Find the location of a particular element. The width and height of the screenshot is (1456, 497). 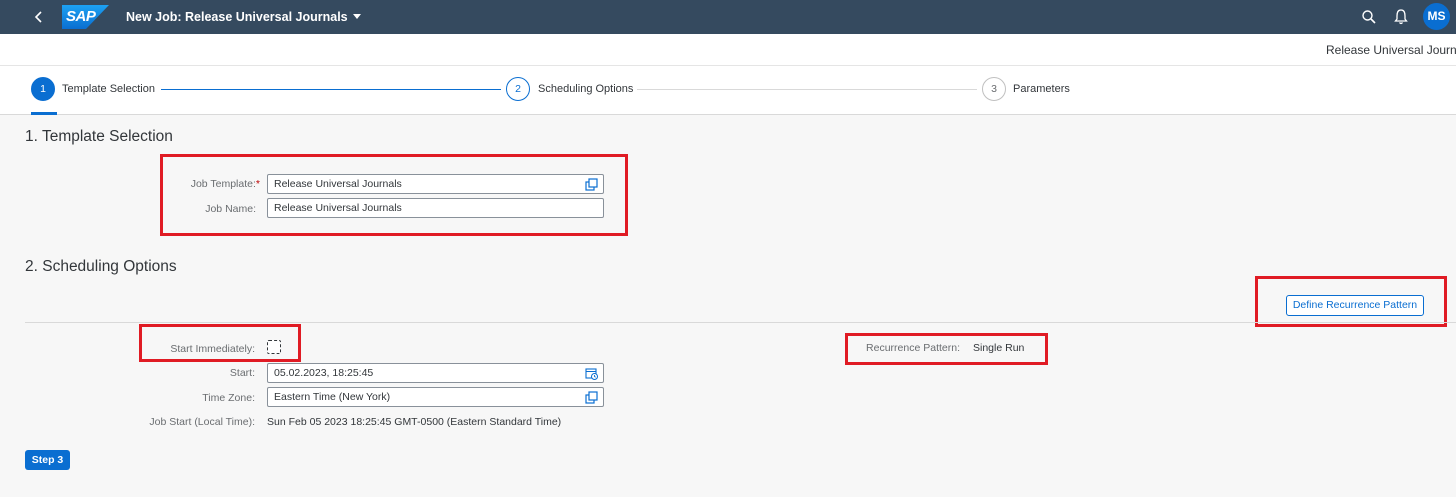

time-zone-field: Eastern Time (New York) is located at coordinates (435, 397).